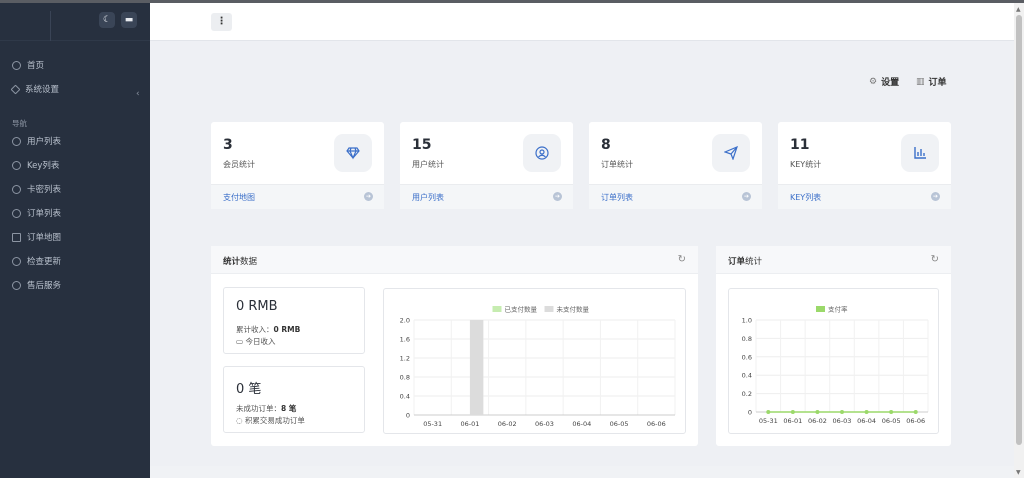  Describe the element at coordinates (864, 196) in the screenshot. I see `card-footer: KEY列表 ➔` at that location.